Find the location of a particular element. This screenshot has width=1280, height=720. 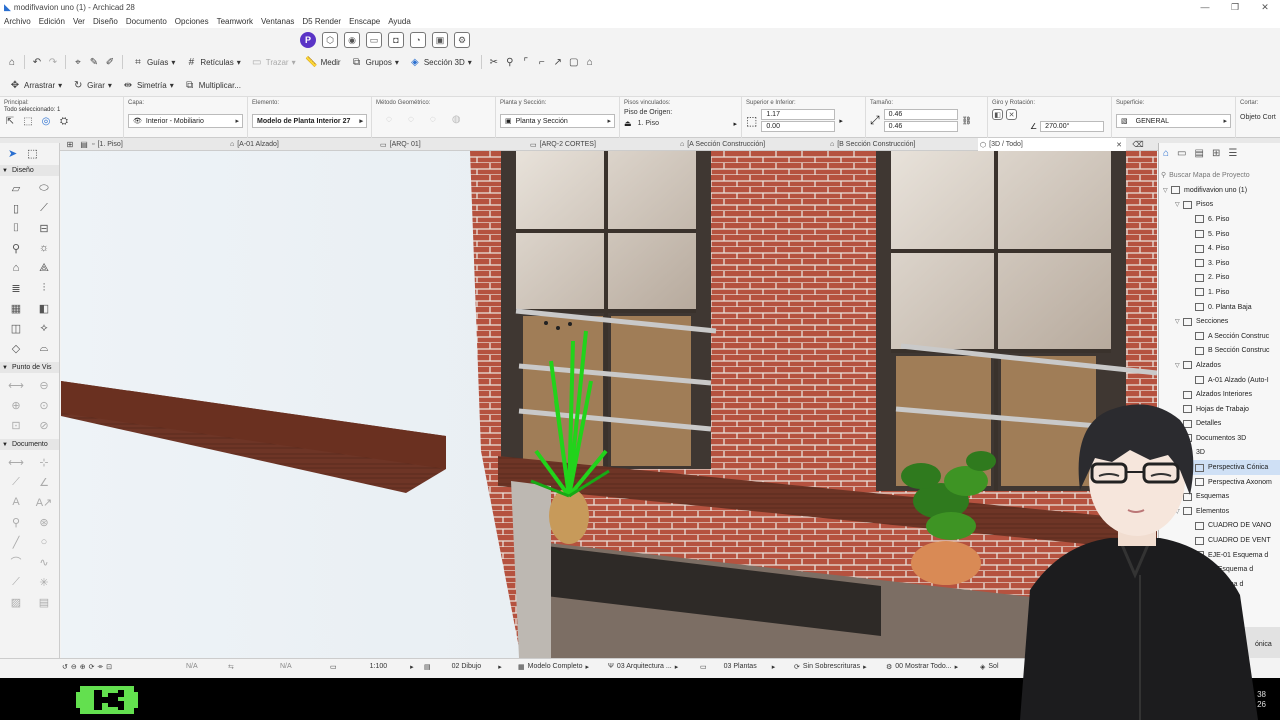

adjust-icon: ▢ is located at coordinates (574, 62).